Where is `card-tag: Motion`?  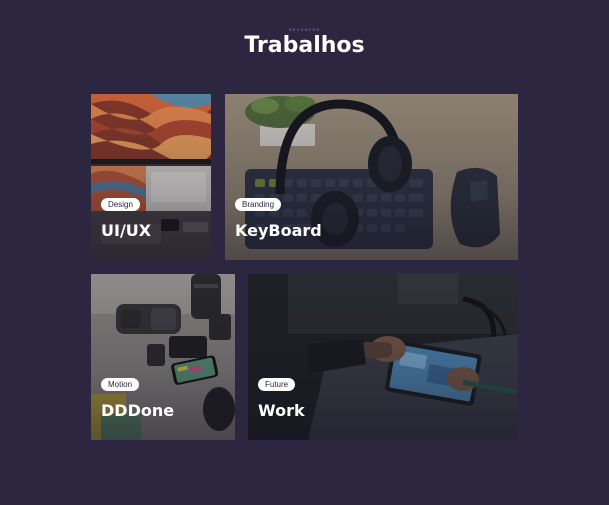
card-tag: Motion is located at coordinates (120, 384).